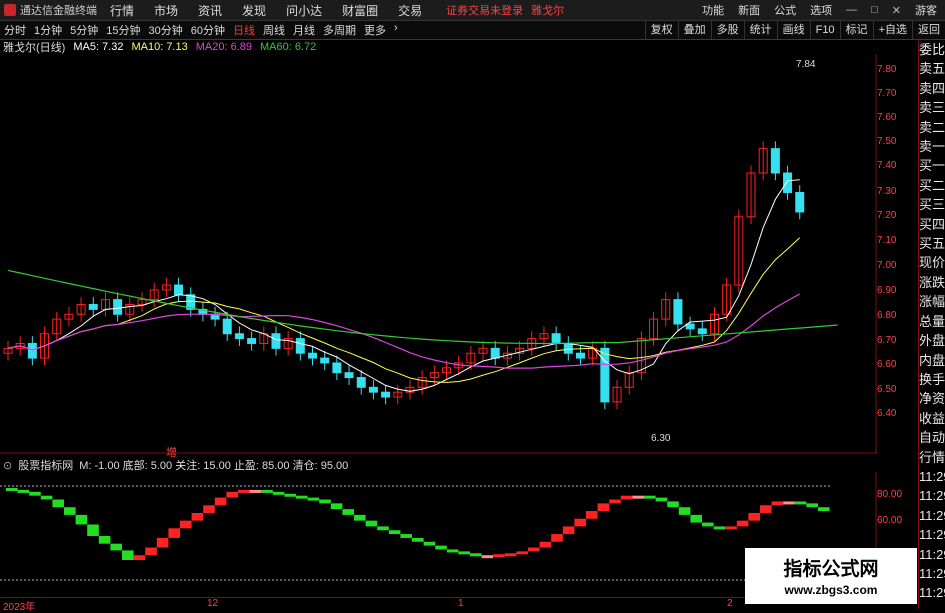 This screenshot has height=613, width=945. Describe the element at coordinates (932, 185) in the screenshot. I see `side-label: 买二` at that location.